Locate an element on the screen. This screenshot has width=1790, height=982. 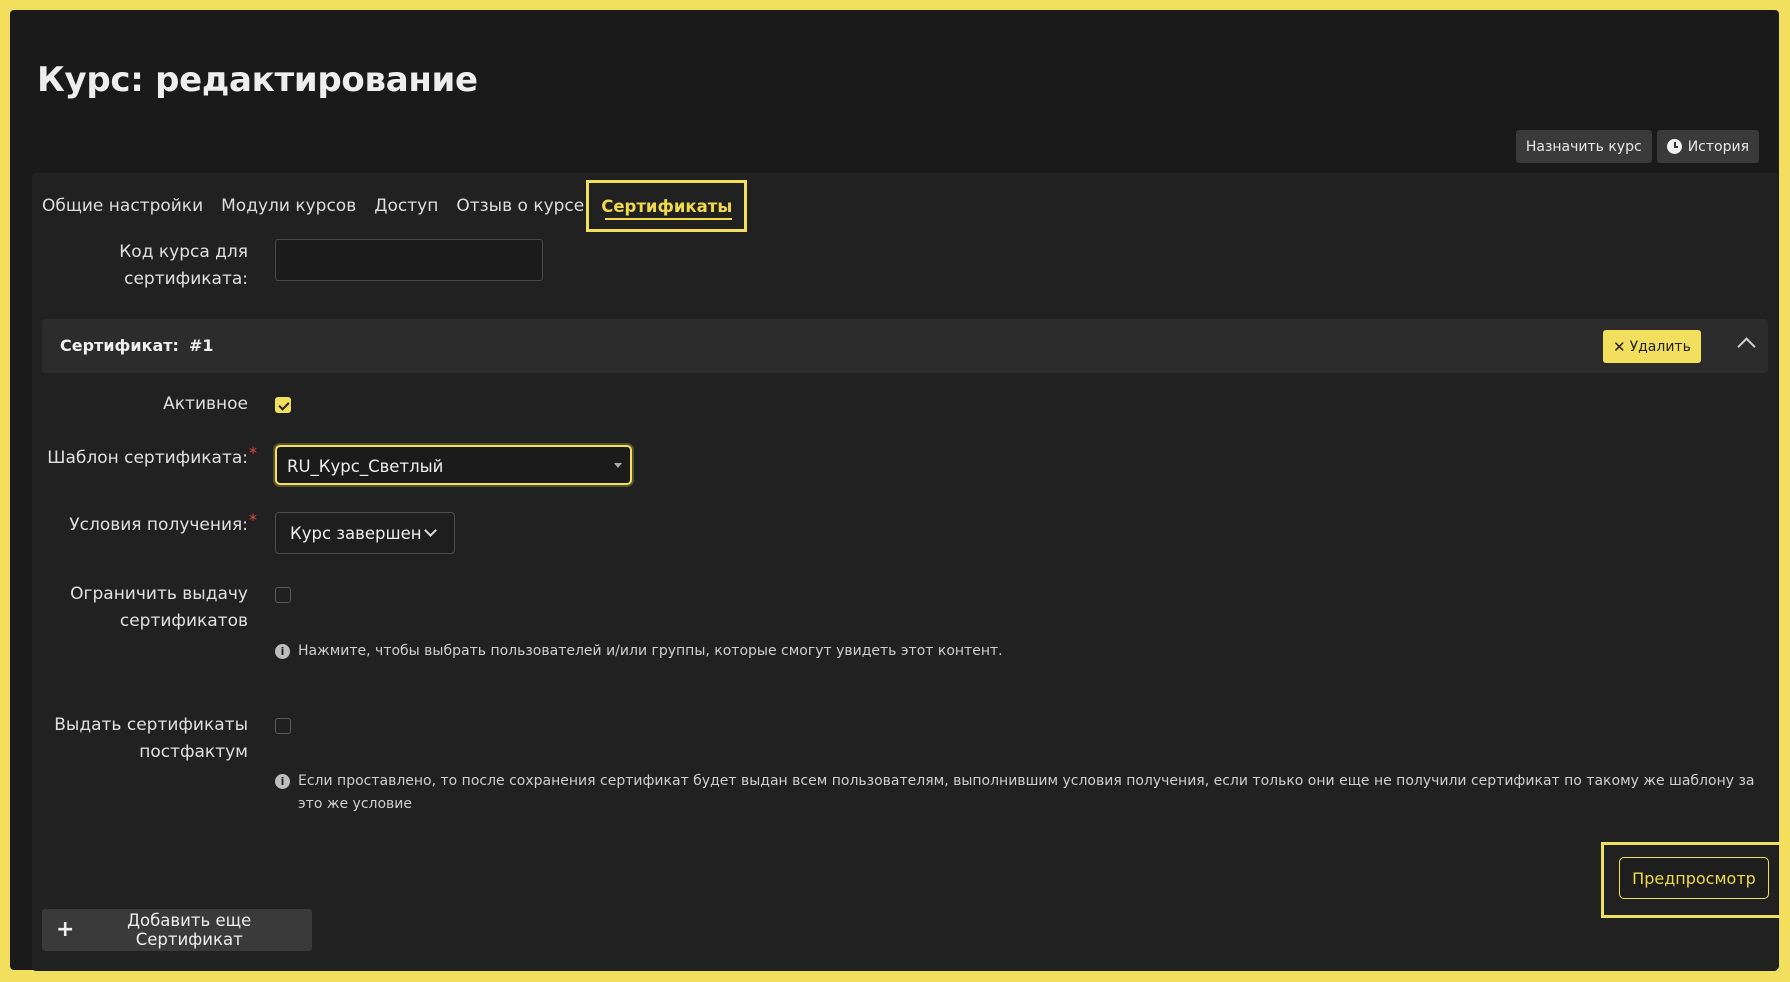
chevron-up-icon is located at coordinates (1746, 346).